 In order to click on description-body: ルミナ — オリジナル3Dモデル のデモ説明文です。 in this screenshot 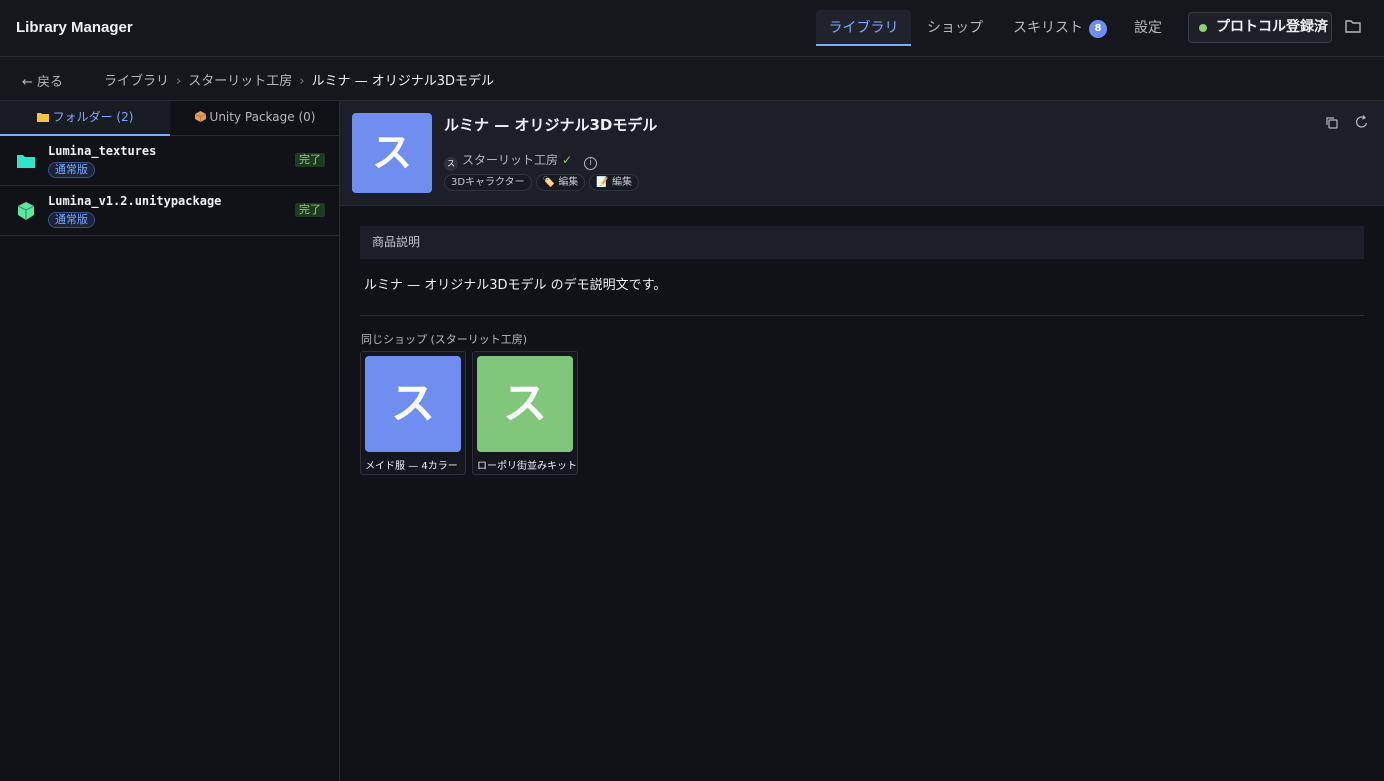, I will do `click(515, 285)`.